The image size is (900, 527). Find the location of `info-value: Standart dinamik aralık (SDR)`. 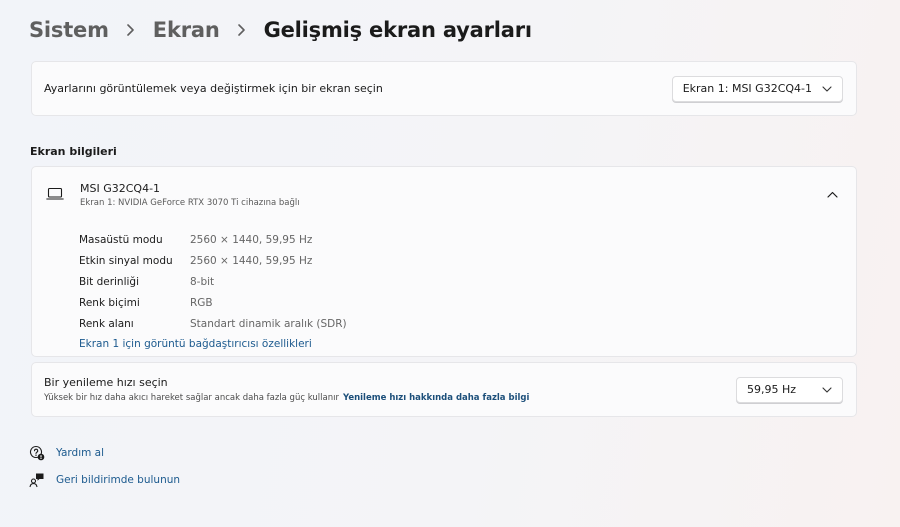

info-value: Standart dinamik aralık (SDR) is located at coordinates (268, 323).